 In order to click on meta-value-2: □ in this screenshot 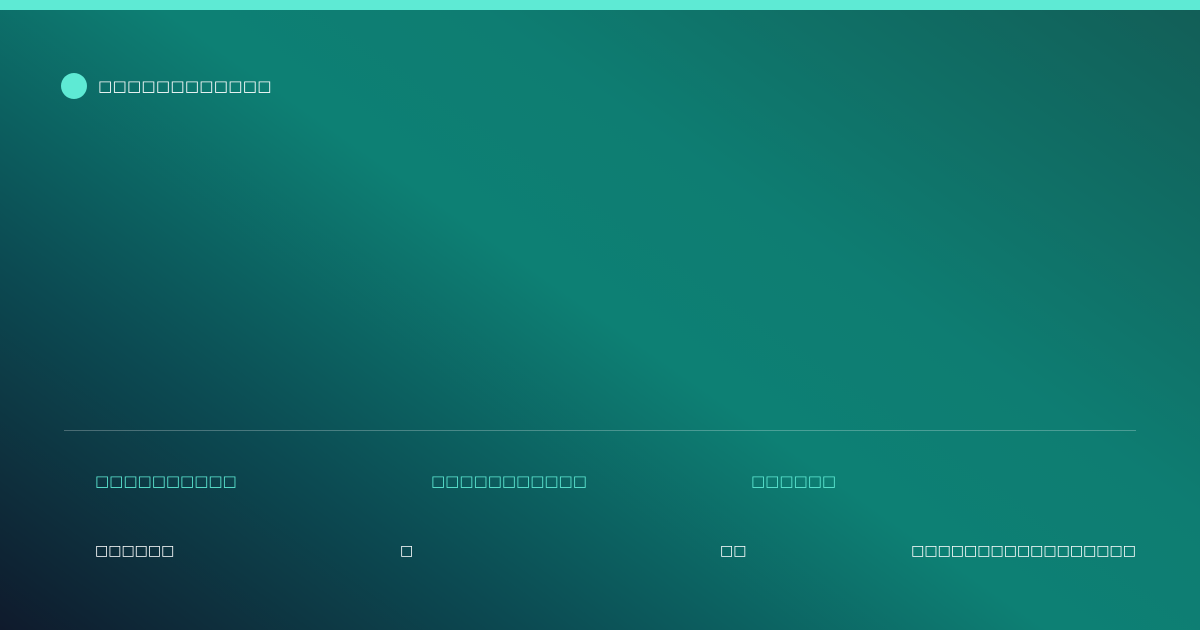, I will do `click(407, 551)`.